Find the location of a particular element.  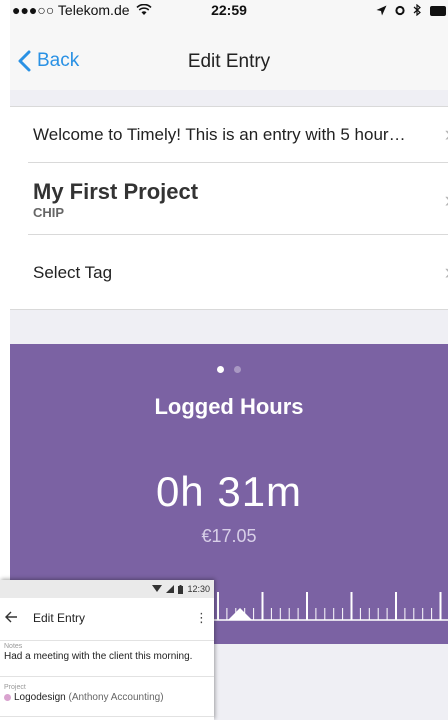

ruler-position-marker is located at coordinates (240, 614).